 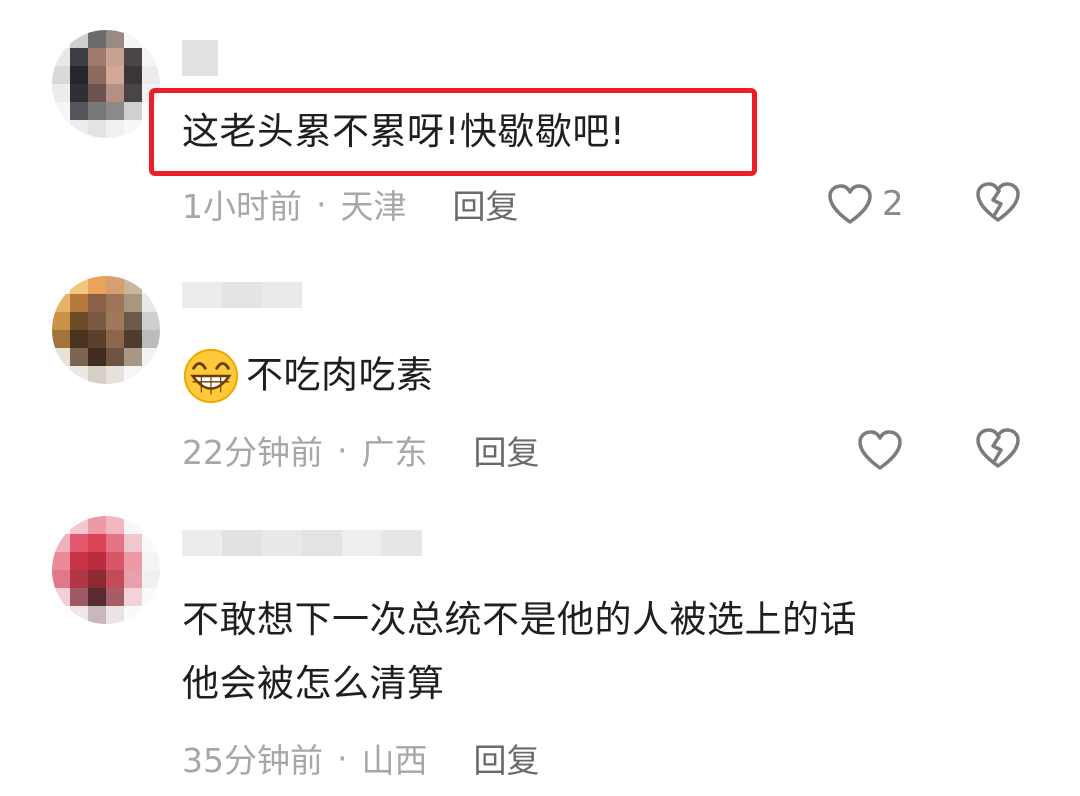 I want to click on comment-meta: 22分钟前 · 广东 回复, so click(x=361, y=450).